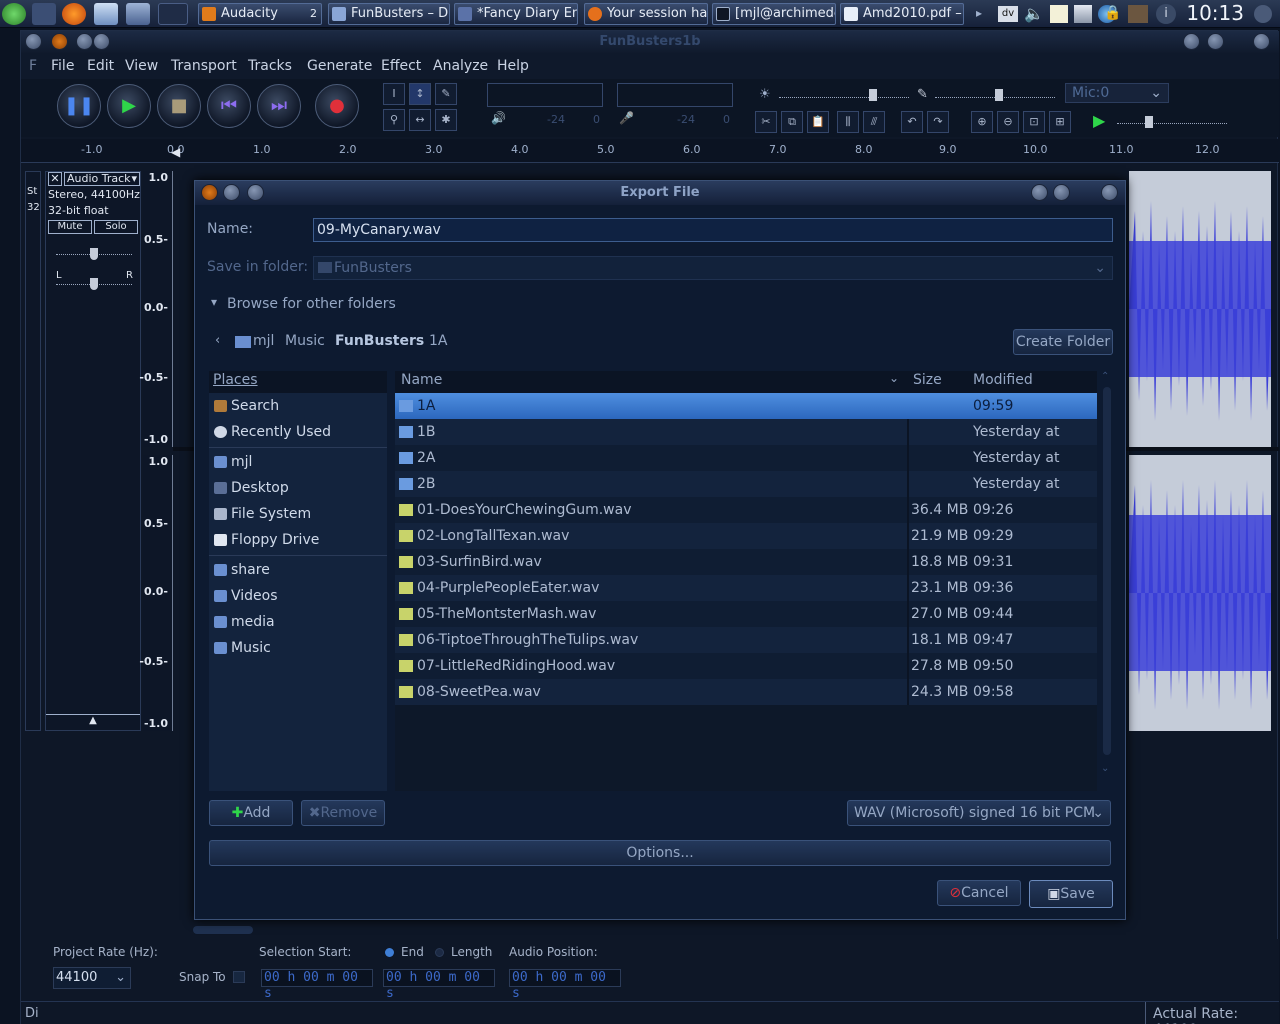 Image resolution: width=1280 pixels, height=1024 pixels. What do you see at coordinates (746, 692) in the screenshot?
I see `file-row: 08-SweetPea.wav 24.3 MB 09:58` at bounding box center [746, 692].